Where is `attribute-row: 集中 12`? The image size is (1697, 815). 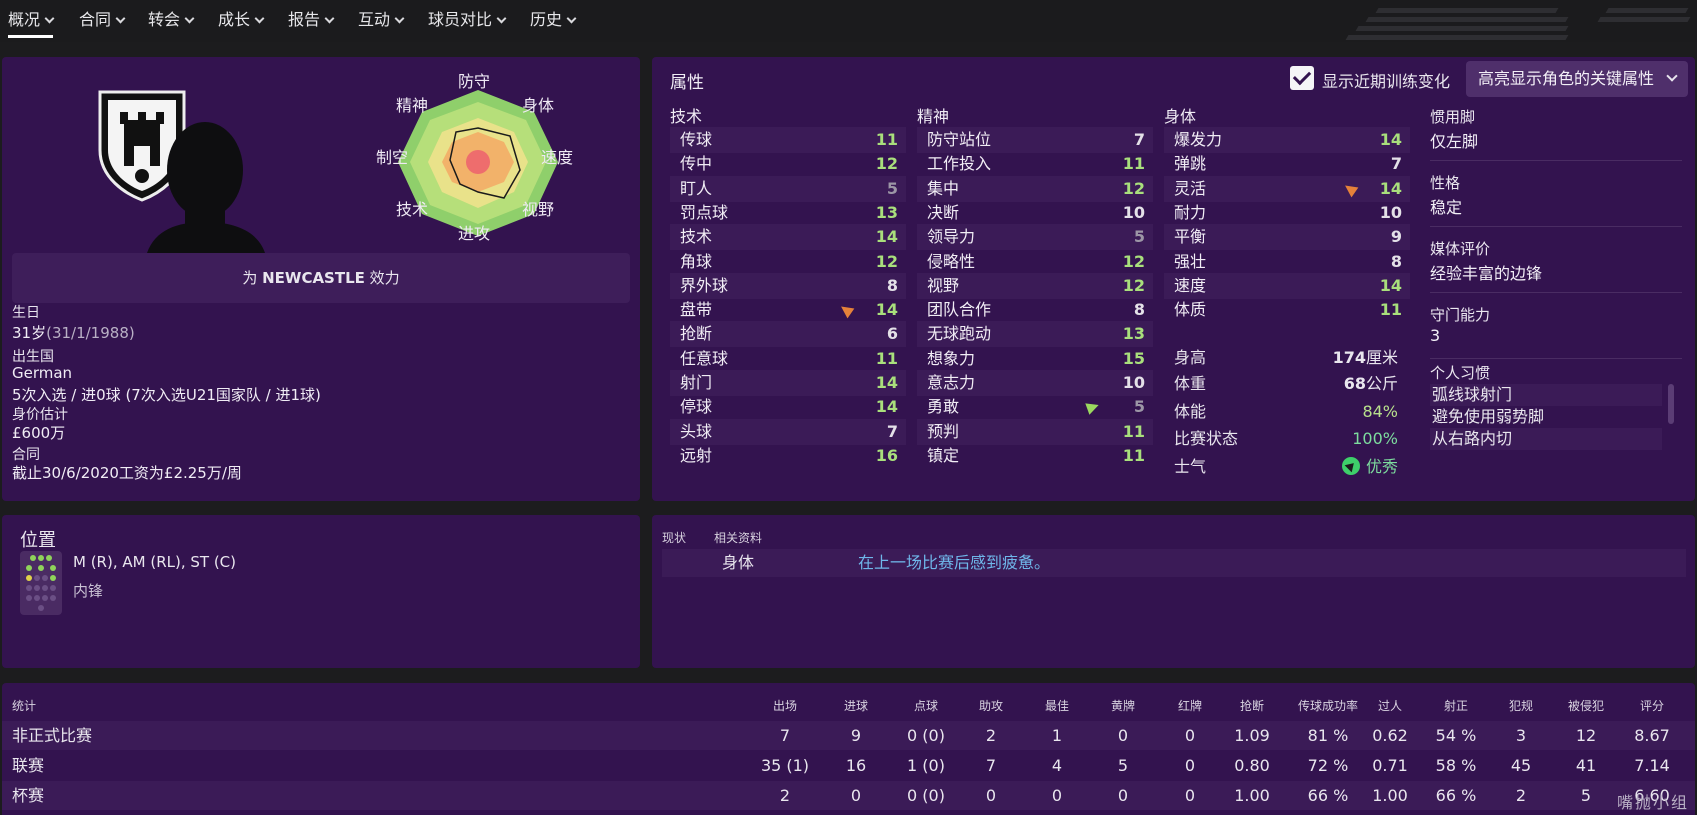 attribute-row: 集中 12 is located at coordinates (1035, 188).